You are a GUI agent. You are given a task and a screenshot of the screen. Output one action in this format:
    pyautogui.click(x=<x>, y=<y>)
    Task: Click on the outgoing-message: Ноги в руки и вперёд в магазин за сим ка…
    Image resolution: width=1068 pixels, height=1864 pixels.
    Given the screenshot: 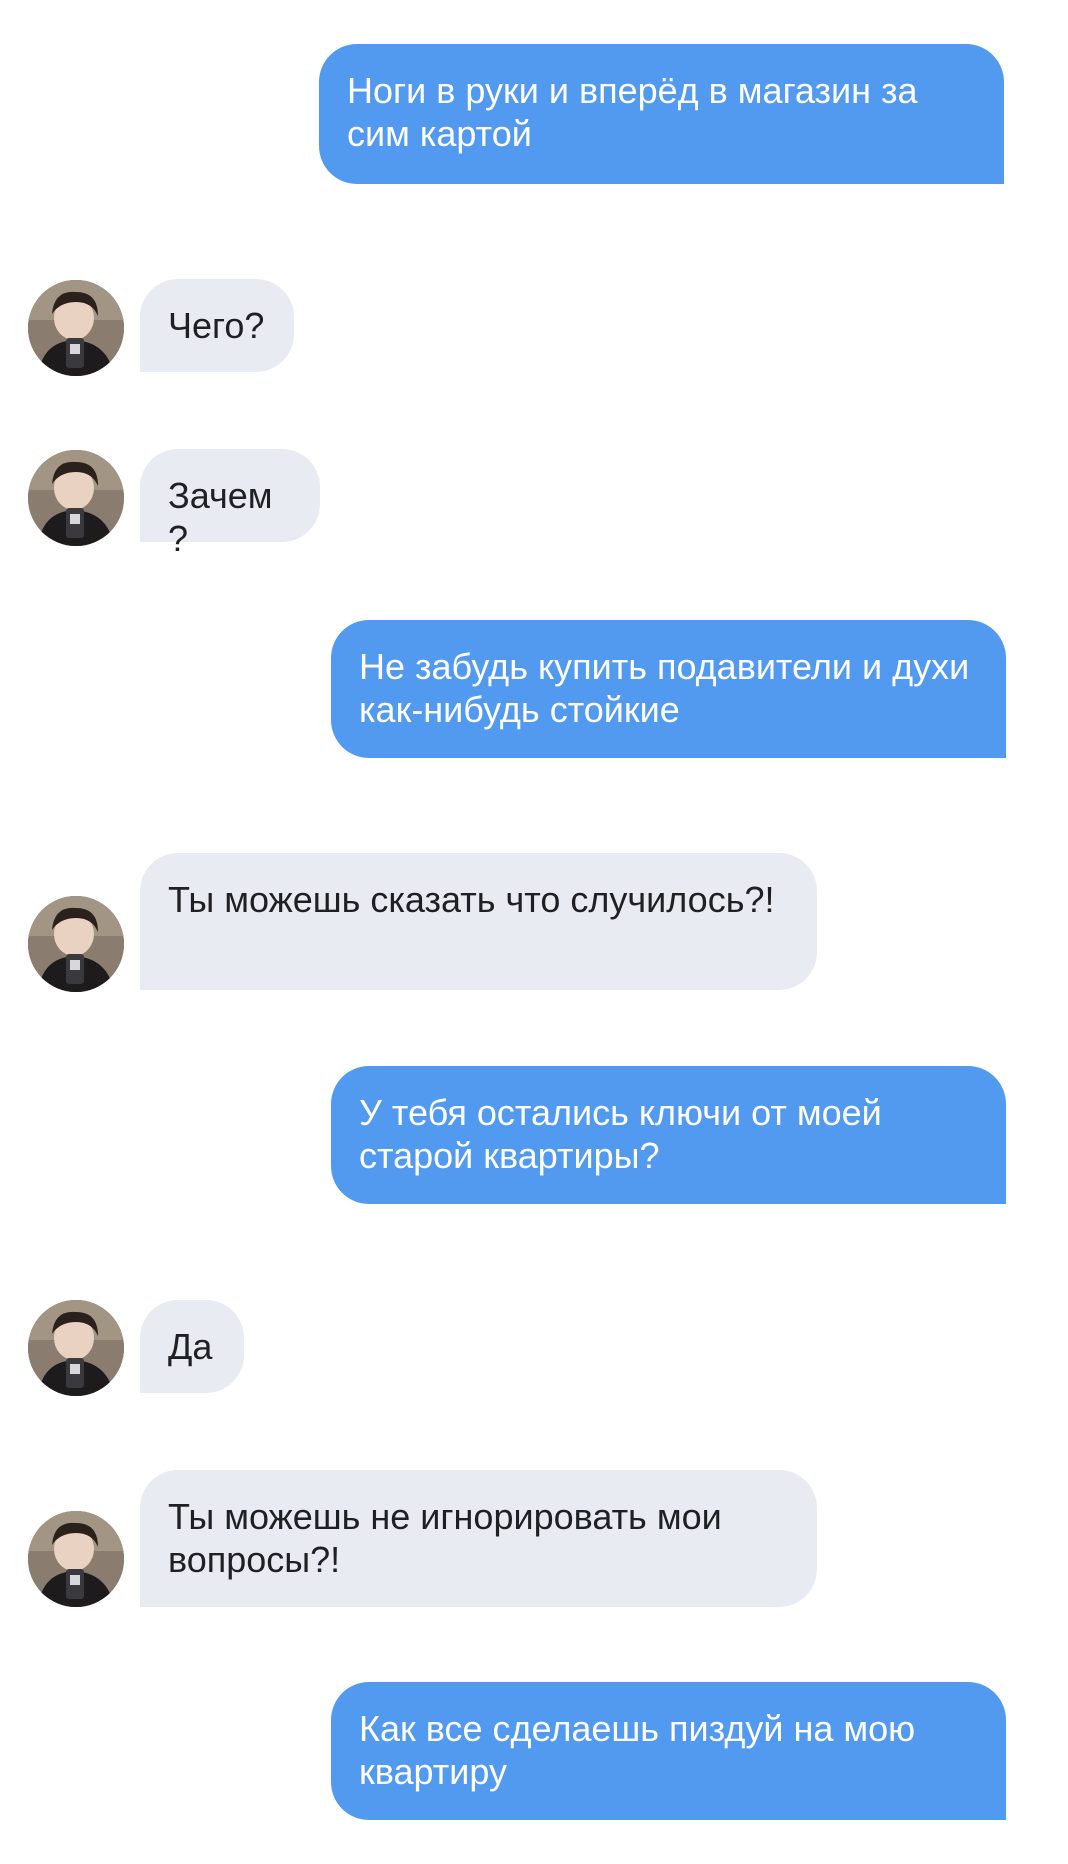 What is the action you would take?
    pyautogui.click(x=661, y=114)
    